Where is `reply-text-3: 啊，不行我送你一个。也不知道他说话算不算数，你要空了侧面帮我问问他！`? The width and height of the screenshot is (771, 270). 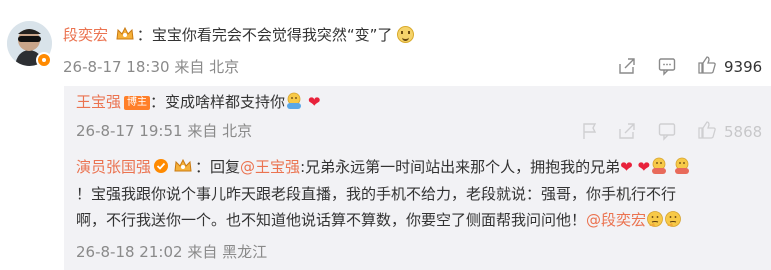 reply-text-3: 啊，不行我送你一个。也不知道他说话算不算数，你要空了侧面帮我问问他！ is located at coordinates (331, 220).